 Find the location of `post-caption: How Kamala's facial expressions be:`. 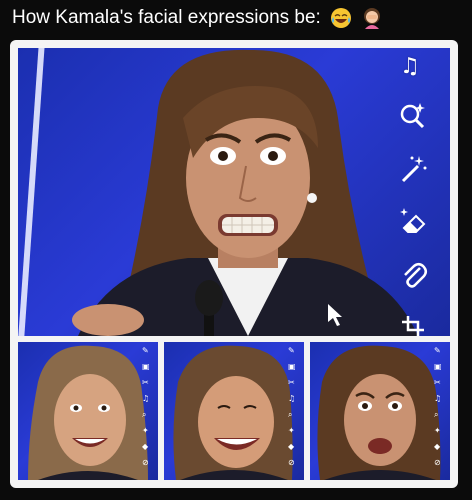

post-caption: How Kamala's facial expressions be: is located at coordinates (197, 18).